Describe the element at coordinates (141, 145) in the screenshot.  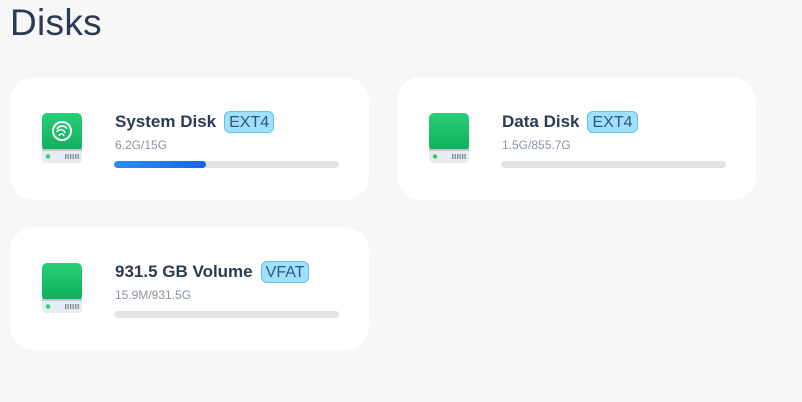
I see `disk-usage-text: 6.2G/15G` at that location.